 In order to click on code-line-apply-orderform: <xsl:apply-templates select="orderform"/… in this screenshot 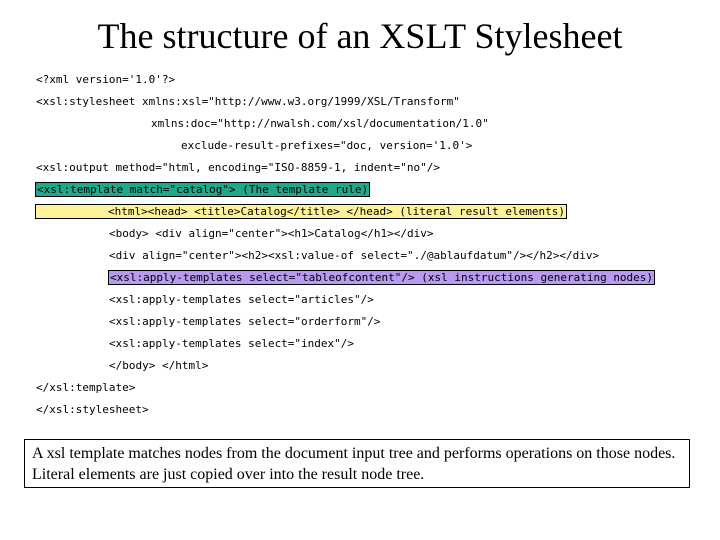, I will do `click(245, 321)`.